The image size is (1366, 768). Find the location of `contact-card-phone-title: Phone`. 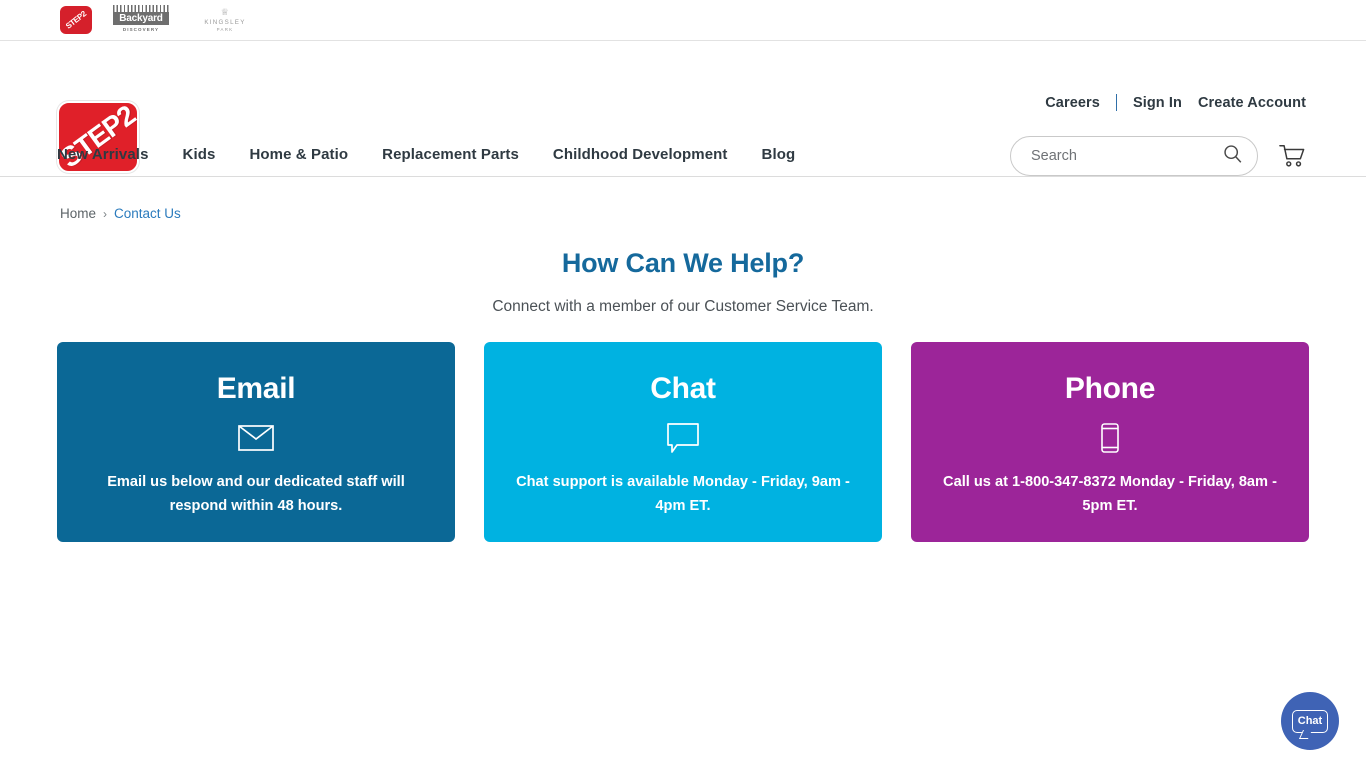

contact-card-phone-title: Phone is located at coordinates (1110, 388).